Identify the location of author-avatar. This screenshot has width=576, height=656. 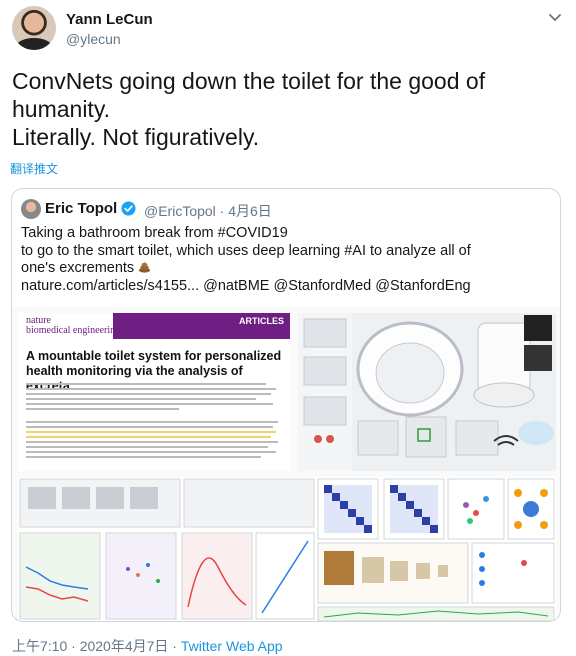
(34, 28).